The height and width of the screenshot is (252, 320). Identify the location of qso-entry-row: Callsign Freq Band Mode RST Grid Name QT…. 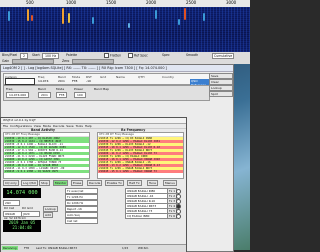
(106, 80).